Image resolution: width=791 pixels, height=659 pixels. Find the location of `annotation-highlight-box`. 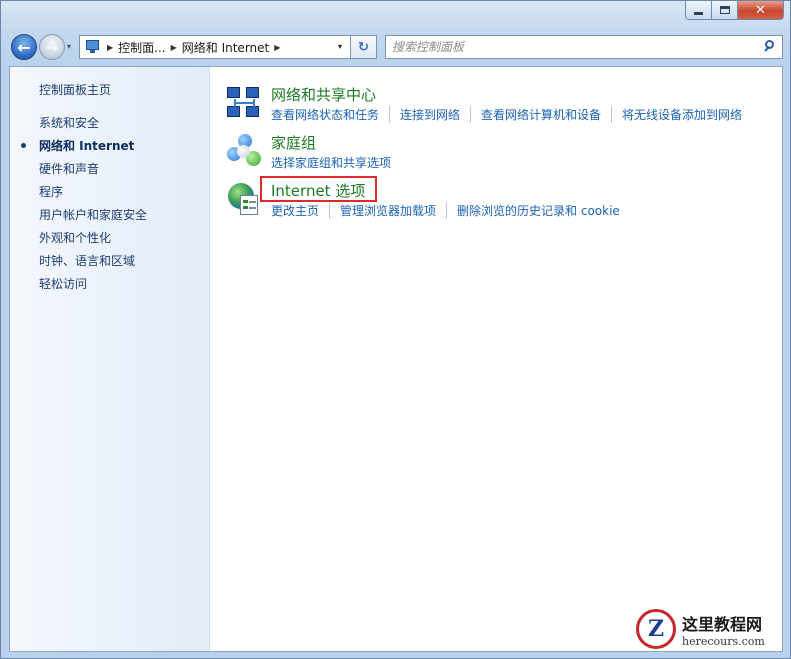

annotation-highlight-box is located at coordinates (318, 189).